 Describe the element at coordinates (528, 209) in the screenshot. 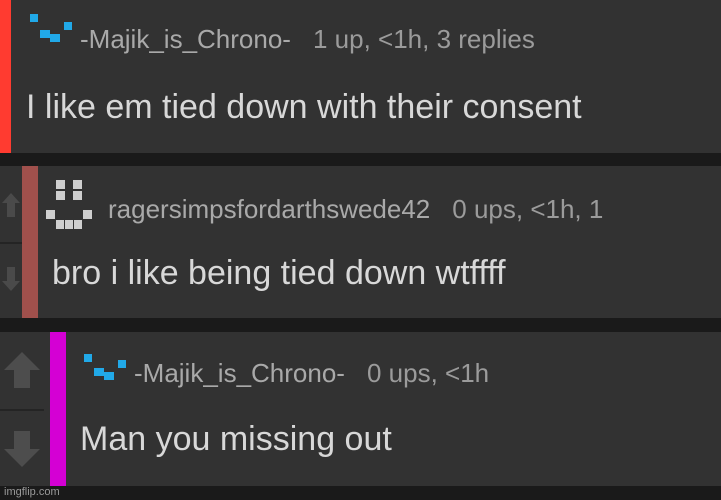

I see `comment-stats: 0 ups, <1h, 1` at that location.